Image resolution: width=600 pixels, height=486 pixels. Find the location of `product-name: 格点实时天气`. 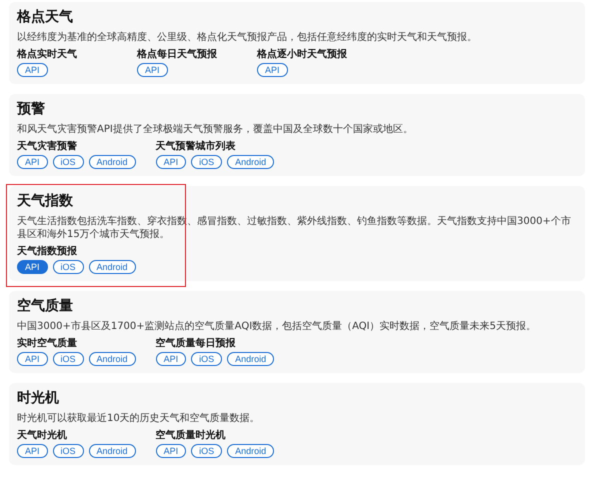

product-name: 格点实时天气 is located at coordinates (47, 55).